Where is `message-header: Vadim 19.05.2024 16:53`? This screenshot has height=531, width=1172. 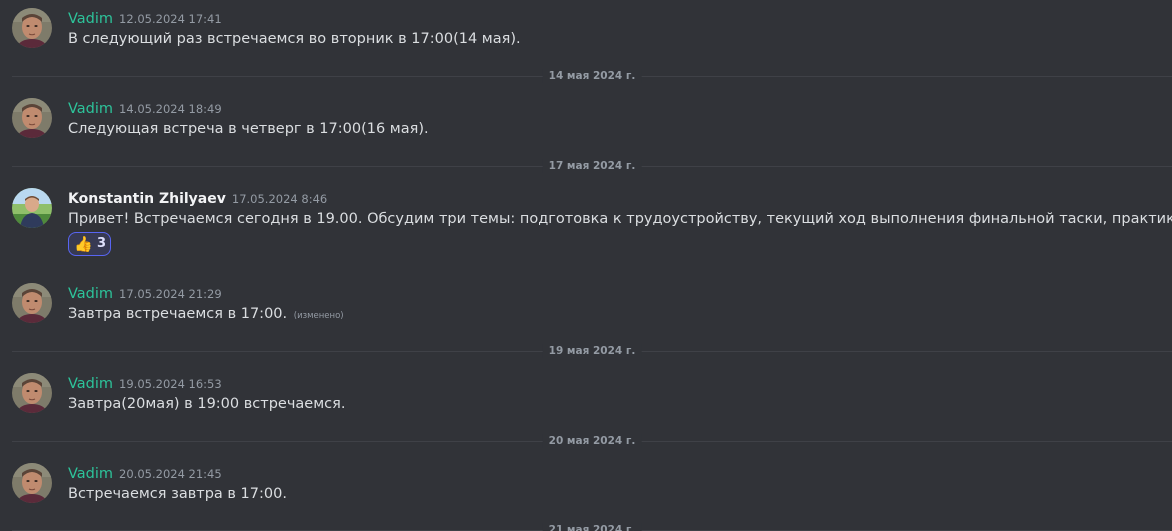 message-header: Vadim 19.05.2024 16:53 is located at coordinates (145, 383).